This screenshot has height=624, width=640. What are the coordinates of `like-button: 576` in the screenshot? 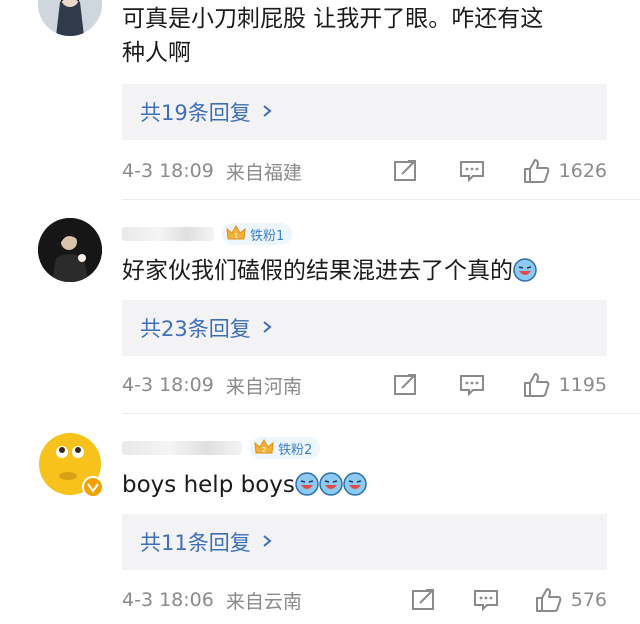 It's located at (571, 600).